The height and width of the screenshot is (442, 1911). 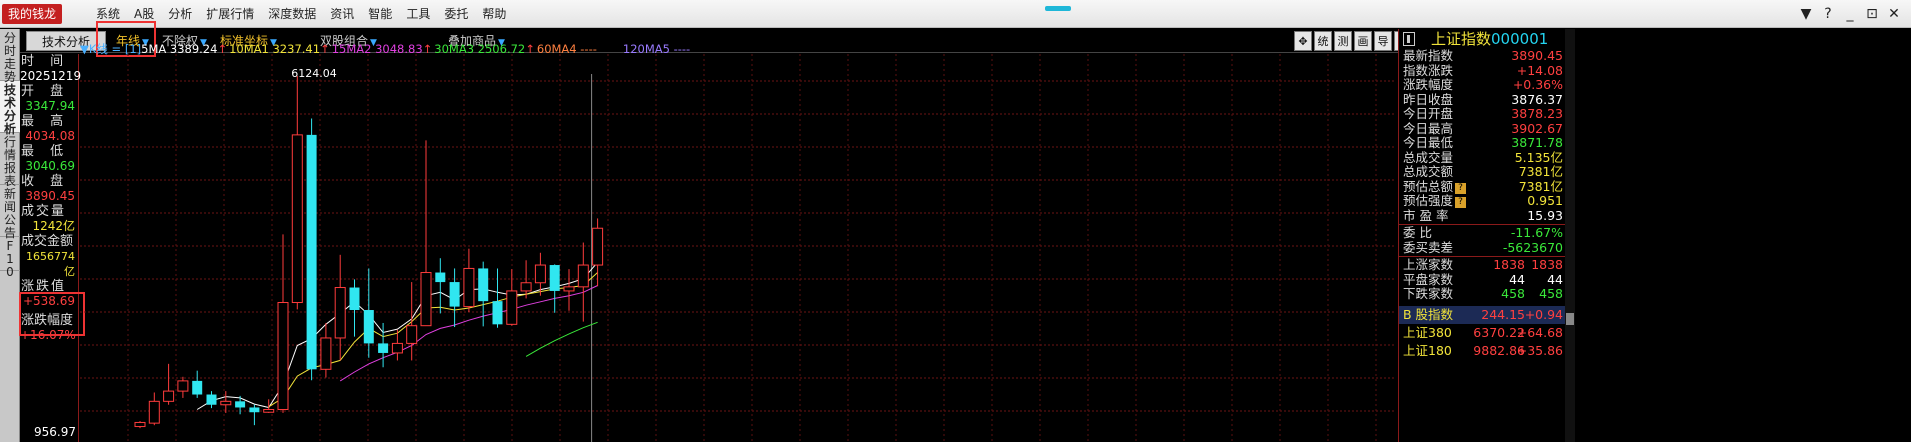 What do you see at coordinates (44, 211) in the screenshot?
I see `volume-label: 成交量` at bounding box center [44, 211].